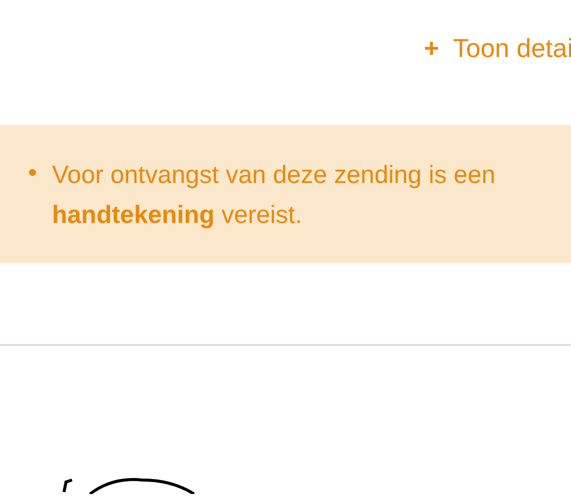  What do you see at coordinates (32, 172) in the screenshot?
I see `bullet-icon` at bounding box center [32, 172].